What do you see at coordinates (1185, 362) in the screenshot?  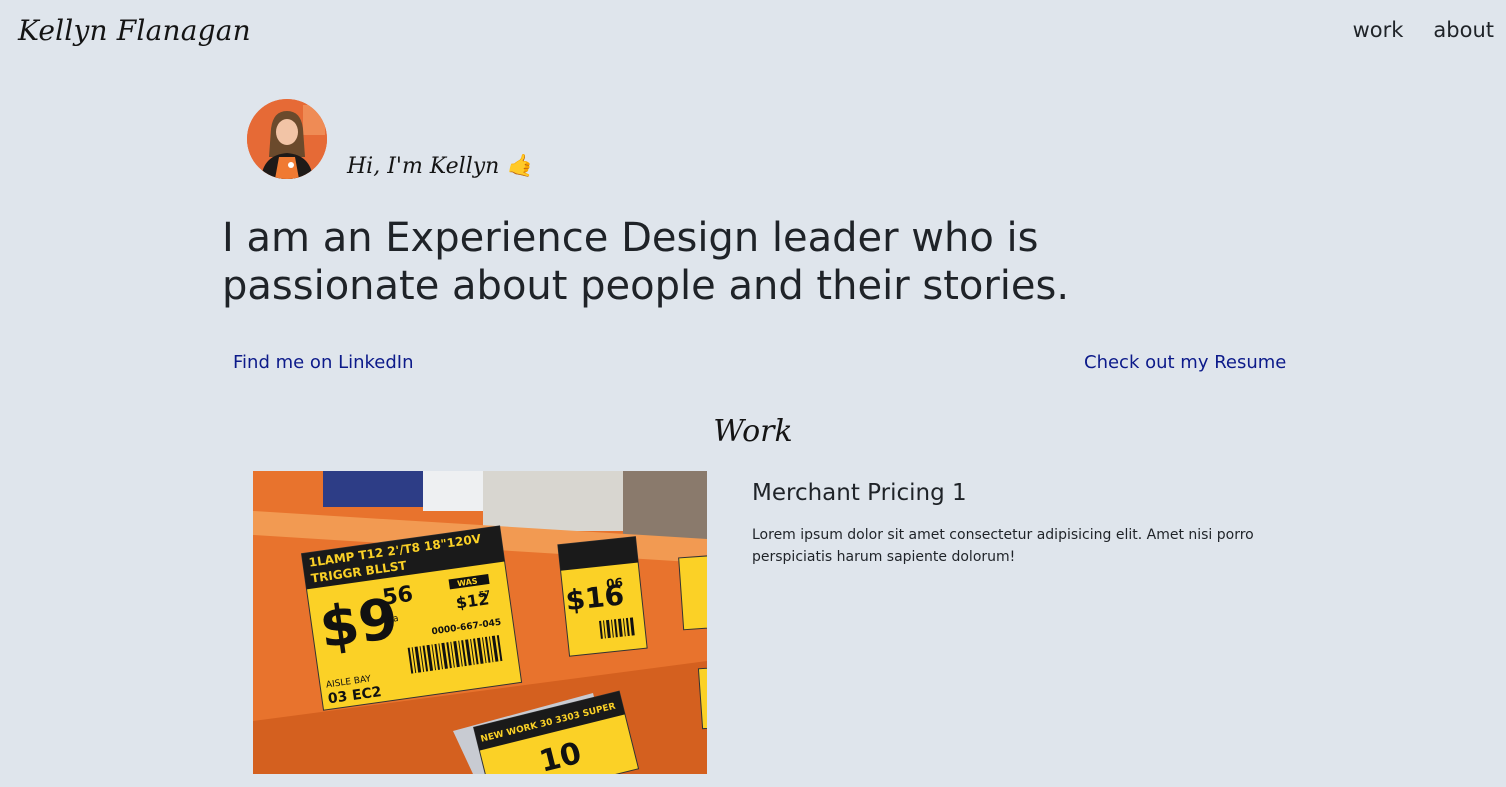 I see `resume-link: Check out my Resume` at bounding box center [1185, 362].